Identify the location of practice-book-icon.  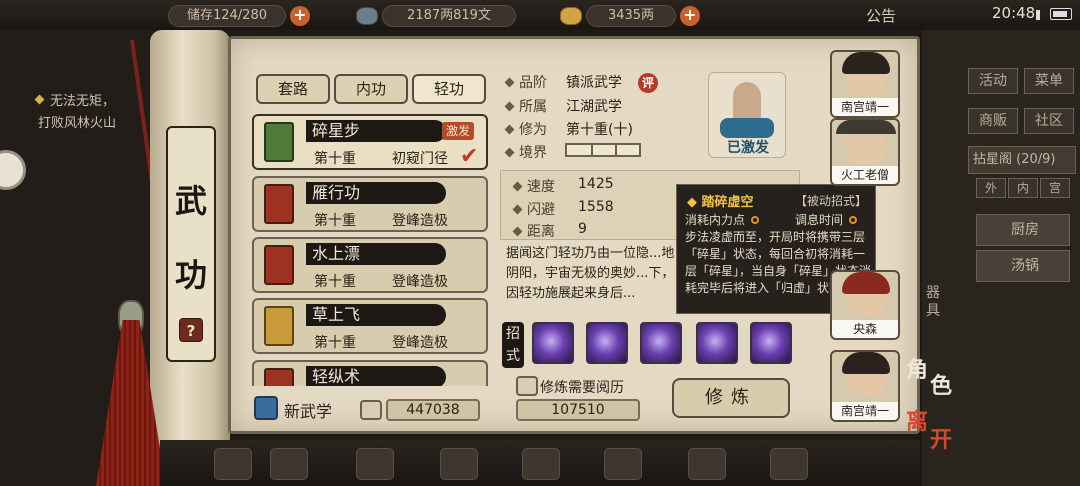
(527, 386).